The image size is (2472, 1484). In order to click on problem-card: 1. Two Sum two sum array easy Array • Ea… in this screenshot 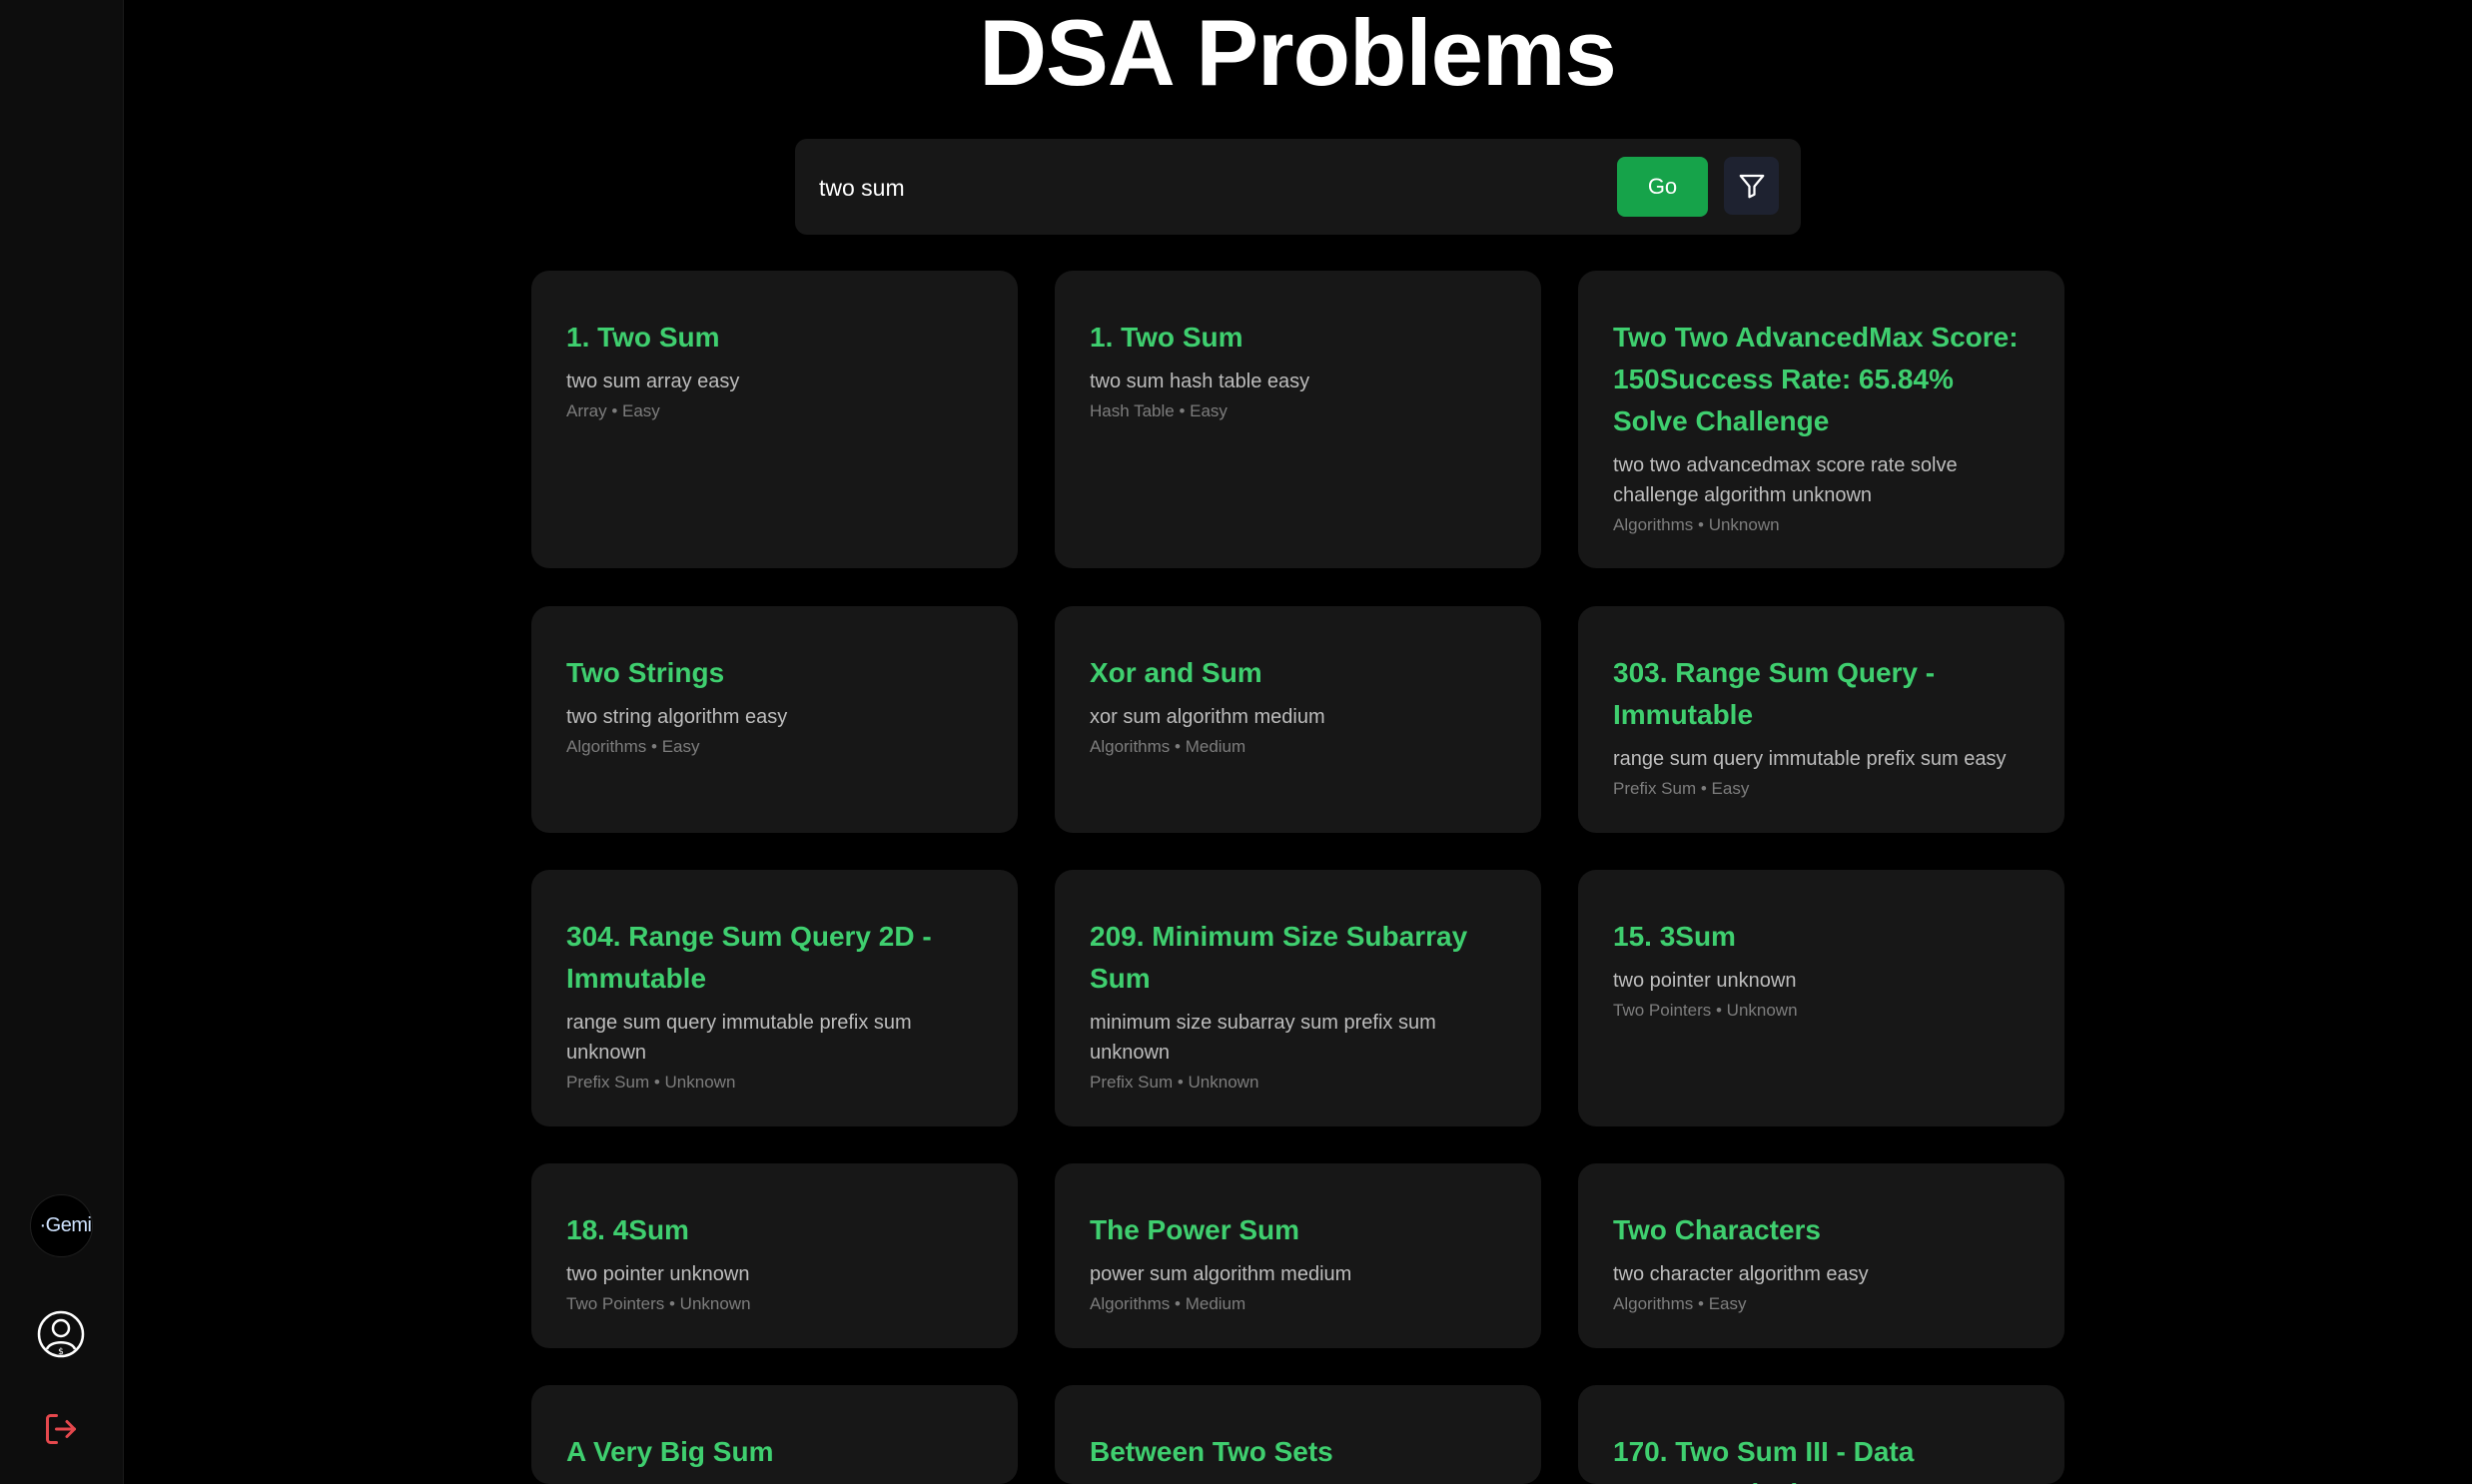, I will do `click(774, 419)`.